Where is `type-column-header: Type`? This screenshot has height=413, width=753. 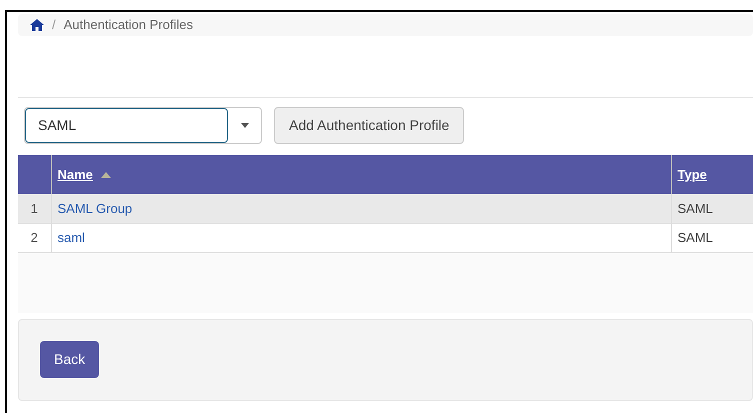 type-column-header: Type is located at coordinates (712, 174).